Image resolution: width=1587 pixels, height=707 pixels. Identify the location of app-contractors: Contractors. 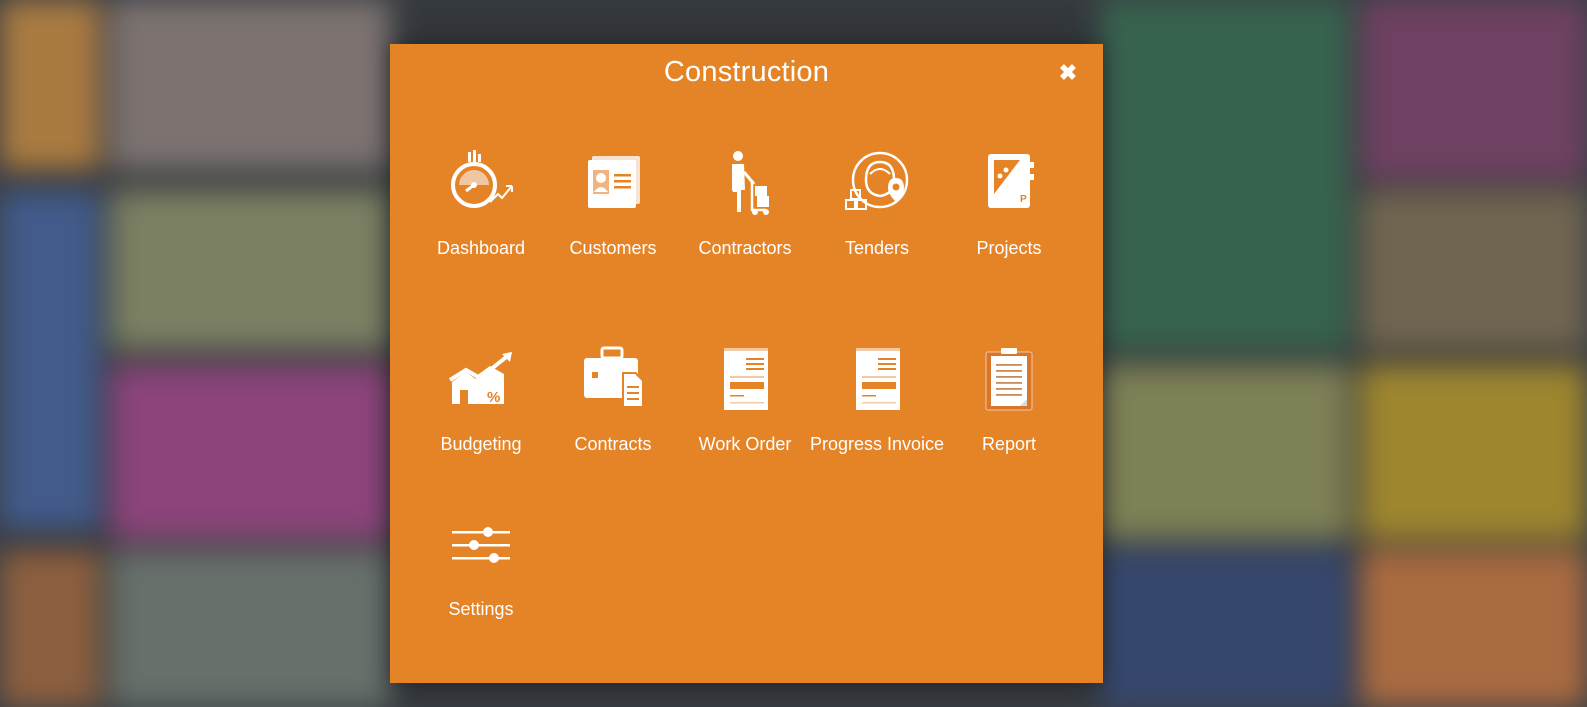
(745, 215).